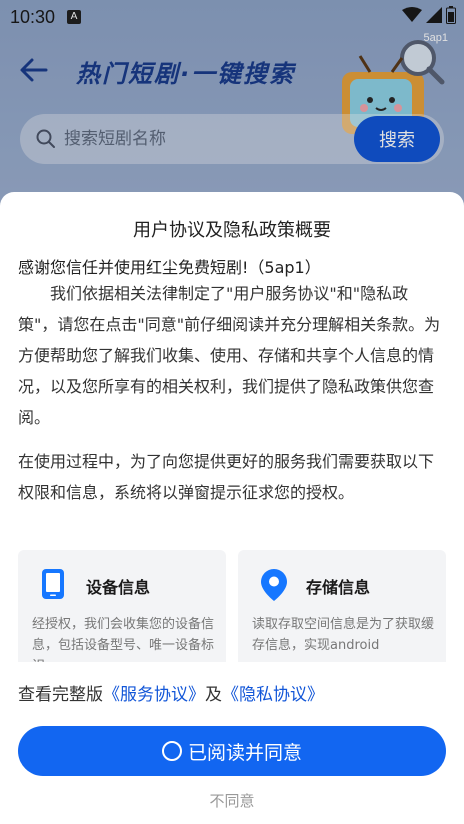 The image size is (464, 824). I want to click on agree-button: 已阅读并同意, so click(232, 751).